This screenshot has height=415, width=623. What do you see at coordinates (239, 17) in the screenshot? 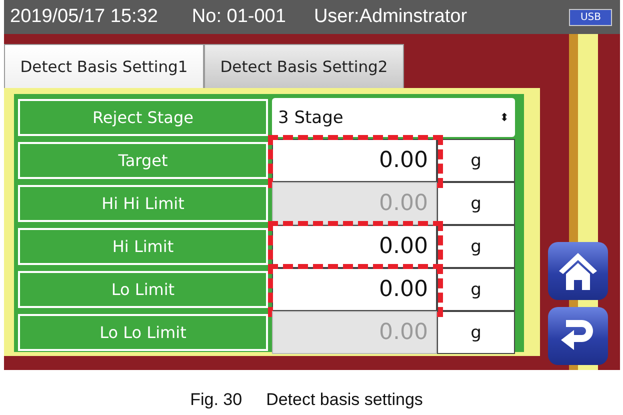
I see `number-label: No: 01-001` at bounding box center [239, 17].